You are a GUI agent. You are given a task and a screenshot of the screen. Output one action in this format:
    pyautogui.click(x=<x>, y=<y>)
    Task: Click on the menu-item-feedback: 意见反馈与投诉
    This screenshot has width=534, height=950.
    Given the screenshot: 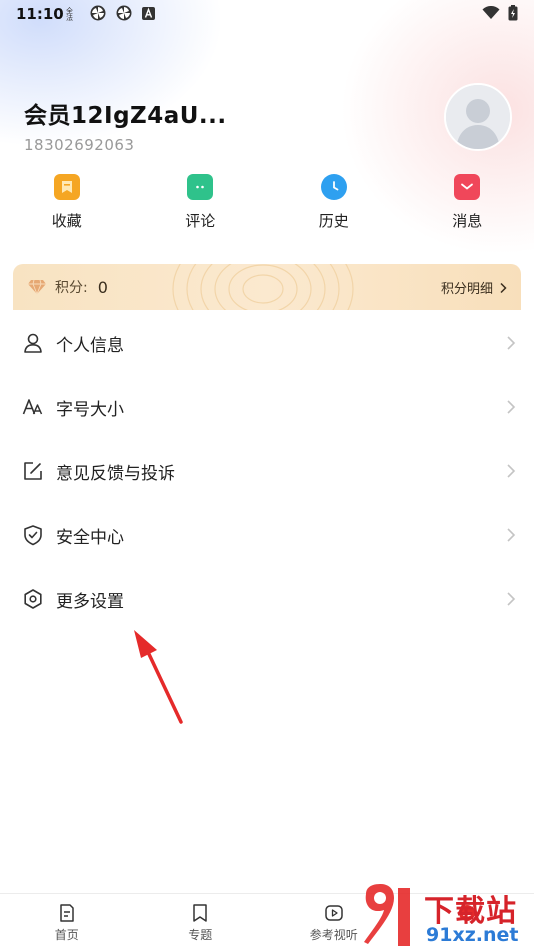 What is the action you would take?
    pyautogui.click(x=267, y=471)
    